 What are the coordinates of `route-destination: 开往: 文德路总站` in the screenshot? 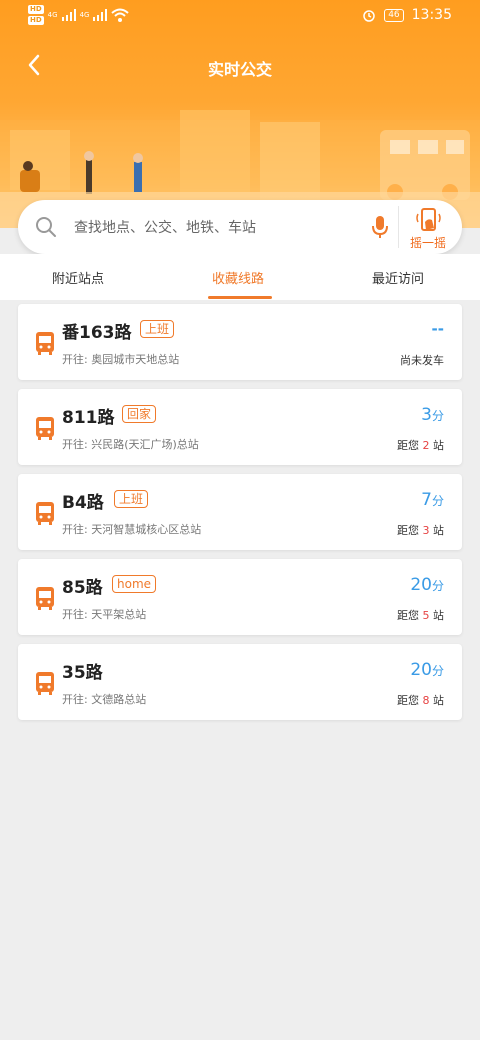 It's located at (104, 699).